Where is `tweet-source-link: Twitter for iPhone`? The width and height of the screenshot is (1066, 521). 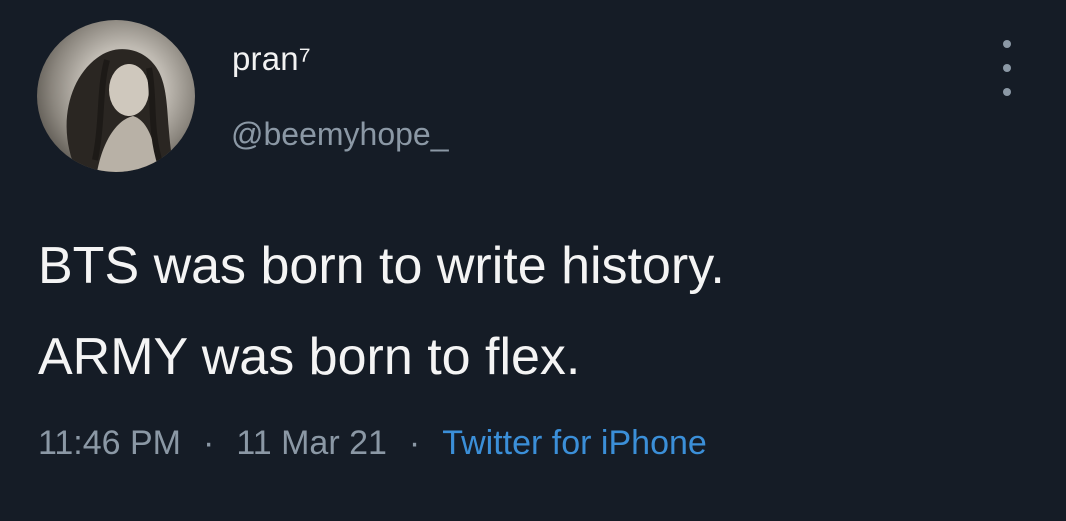 tweet-source-link: Twitter for iPhone is located at coordinates (574, 443).